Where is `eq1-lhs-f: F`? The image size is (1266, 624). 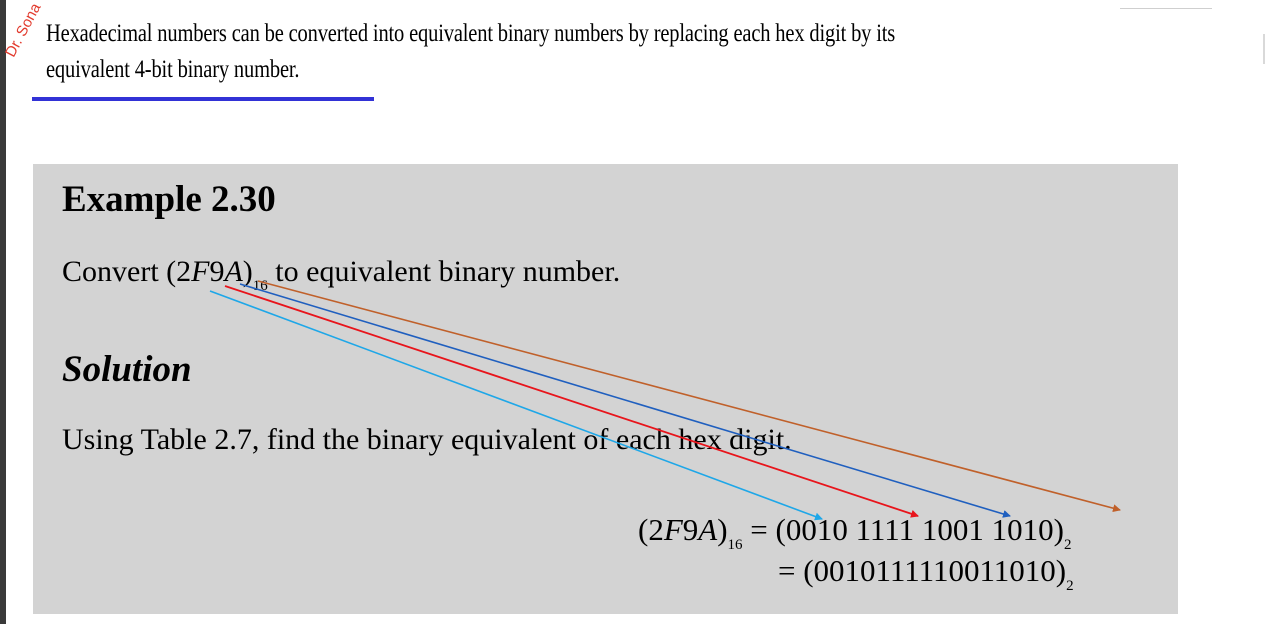 eq1-lhs-f: F is located at coordinates (673, 529).